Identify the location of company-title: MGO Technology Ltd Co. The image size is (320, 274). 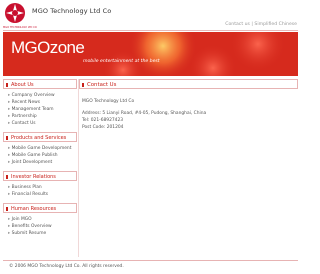
(72, 11).